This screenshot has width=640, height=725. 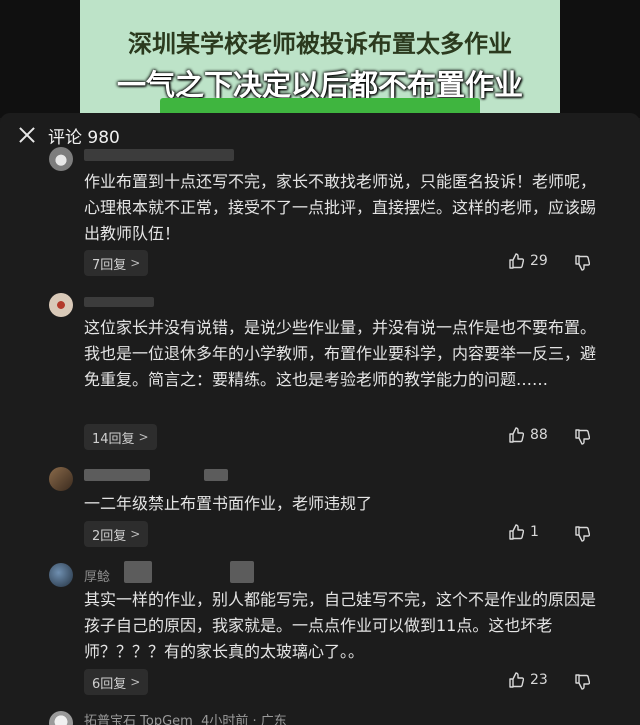 What do you see at coordinates (539, 680) in the screenshot?
I see `like-count: 23` at bounding box center [539, 680].